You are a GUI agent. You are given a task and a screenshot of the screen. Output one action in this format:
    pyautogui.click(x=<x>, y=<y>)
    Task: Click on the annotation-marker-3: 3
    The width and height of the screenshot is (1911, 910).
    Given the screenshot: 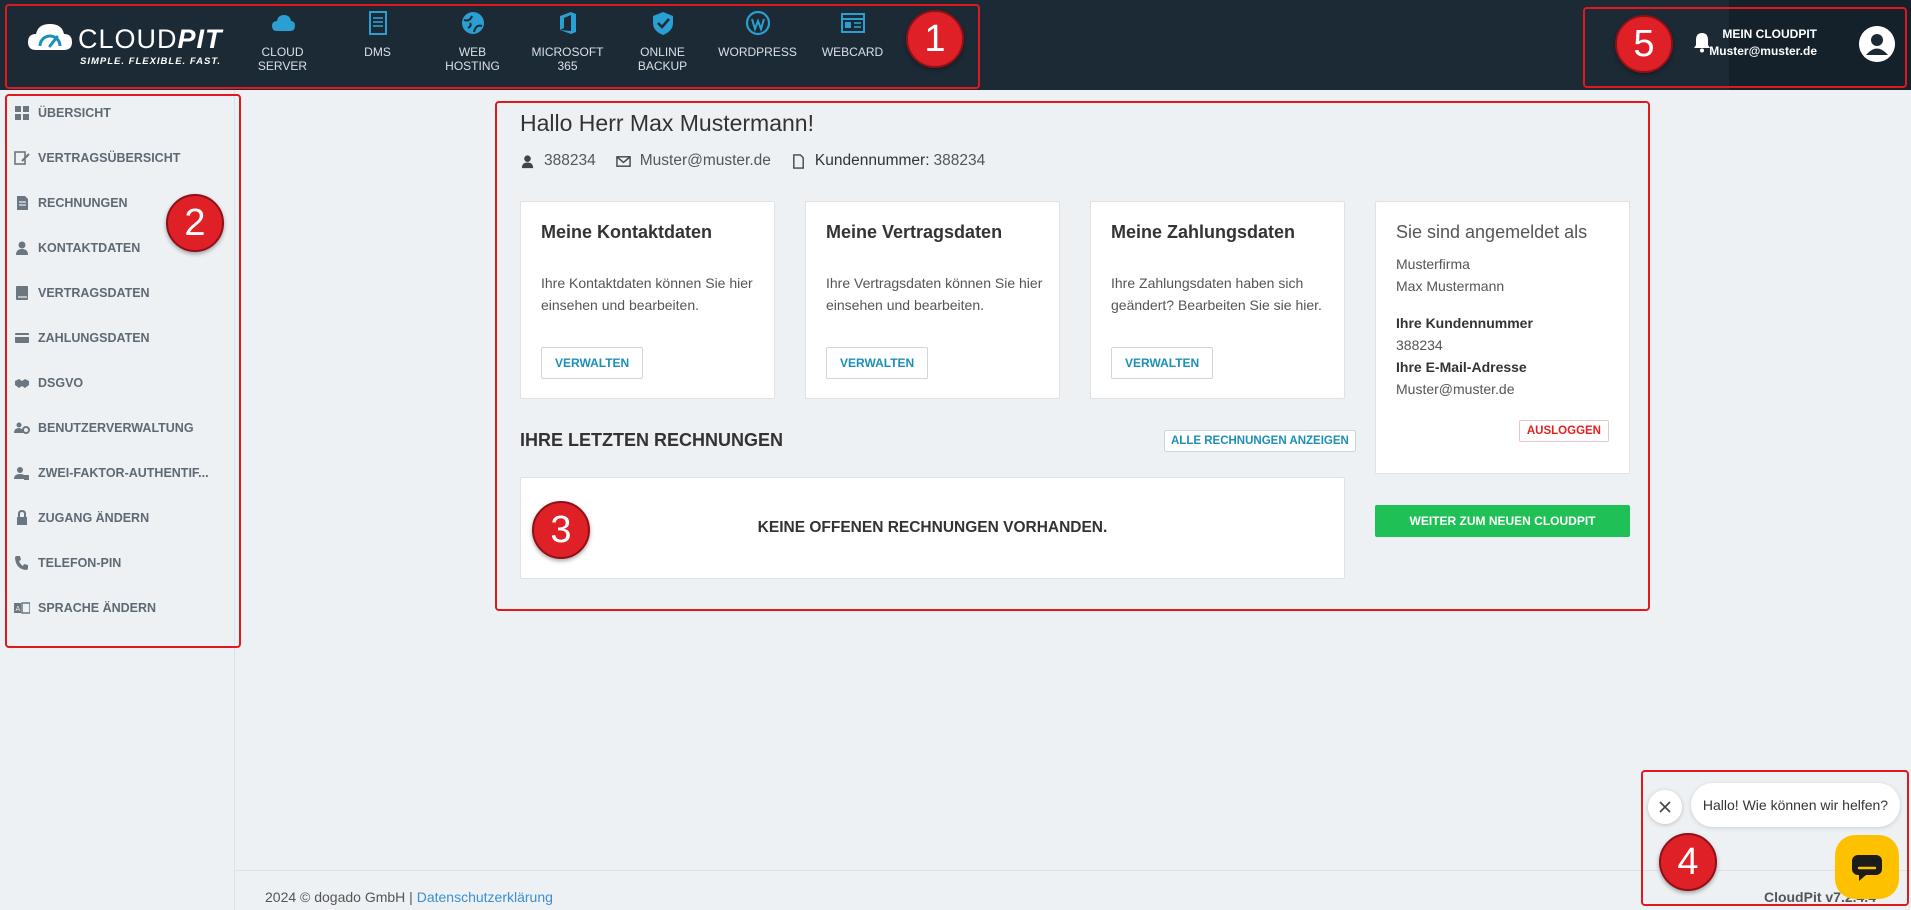 What is the action you would take?
    pyautogui.click(x=561, y=530)
    